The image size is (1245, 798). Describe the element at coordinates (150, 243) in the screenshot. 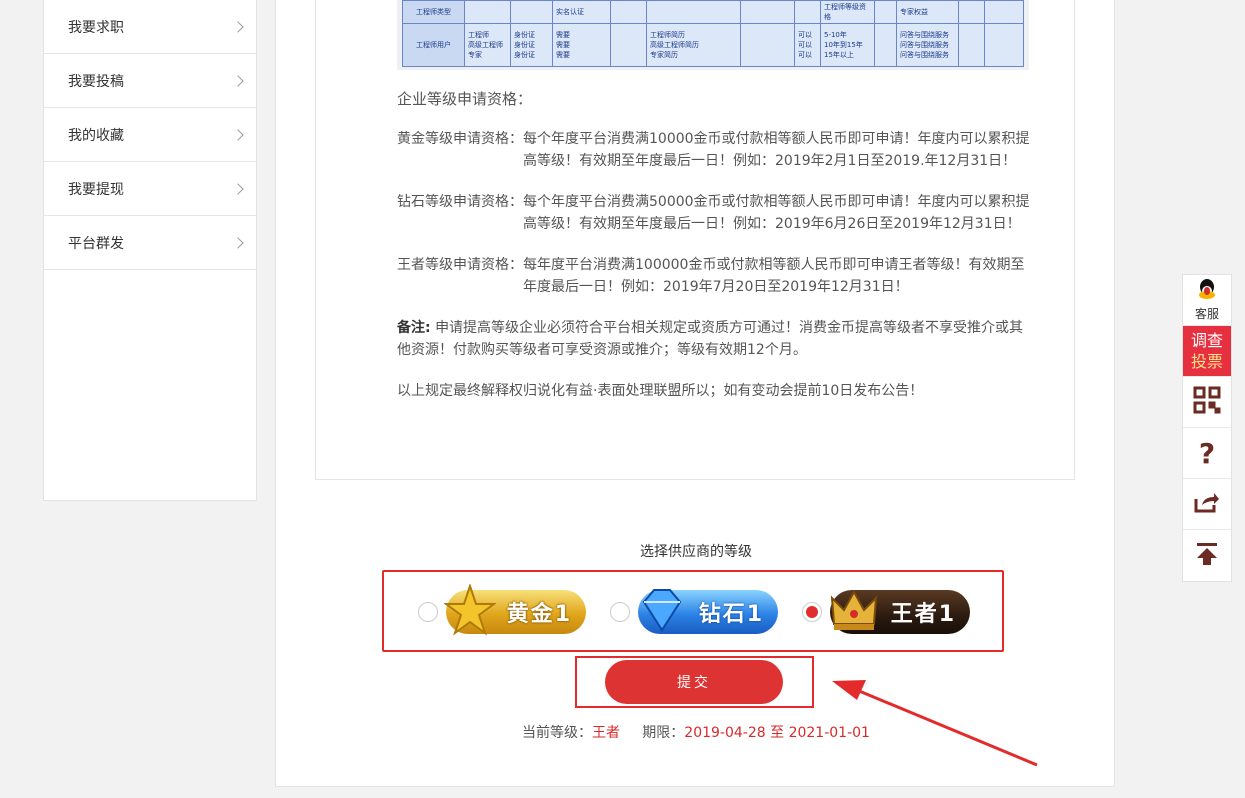

I see `sidebar-item-broadcast: 平台群发` at that location.